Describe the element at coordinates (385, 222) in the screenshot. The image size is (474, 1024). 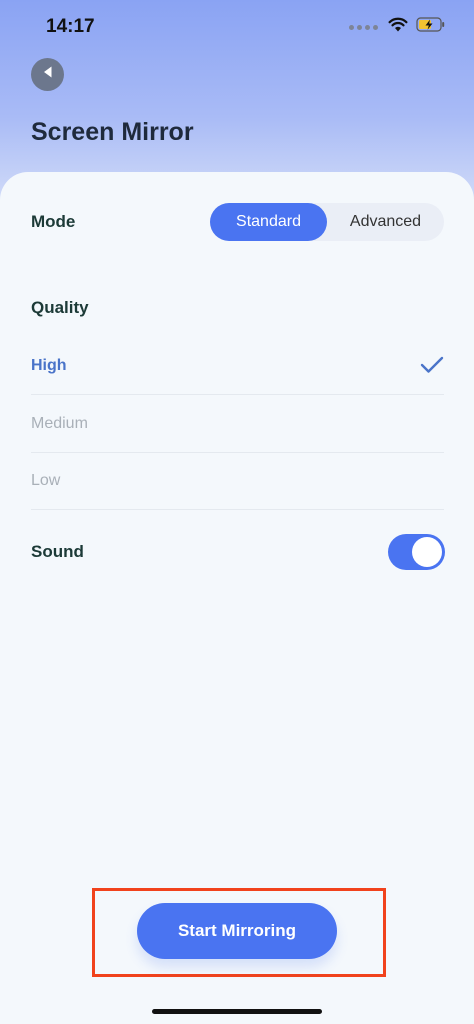
I see `mode-advanced-button: Advanced` at that location.